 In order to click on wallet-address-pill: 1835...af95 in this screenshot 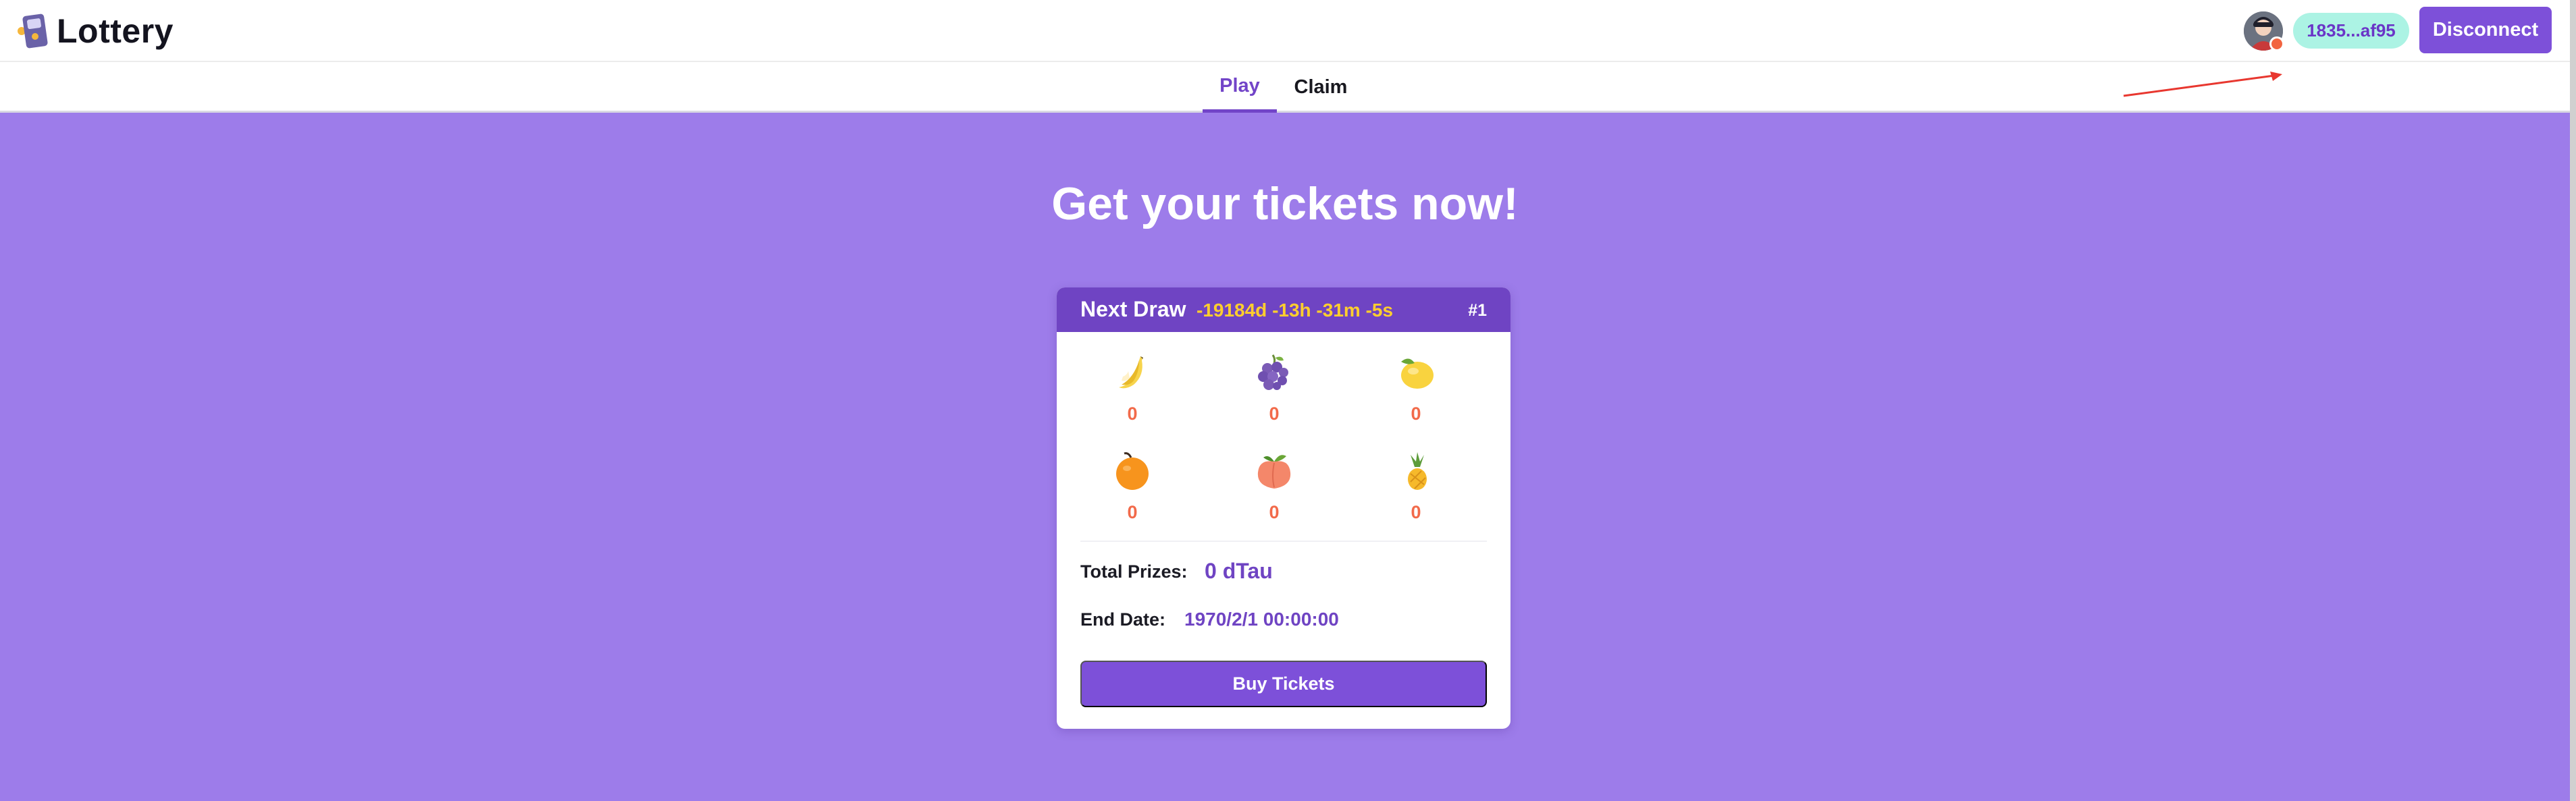, I will do `click(2351, 31)`.